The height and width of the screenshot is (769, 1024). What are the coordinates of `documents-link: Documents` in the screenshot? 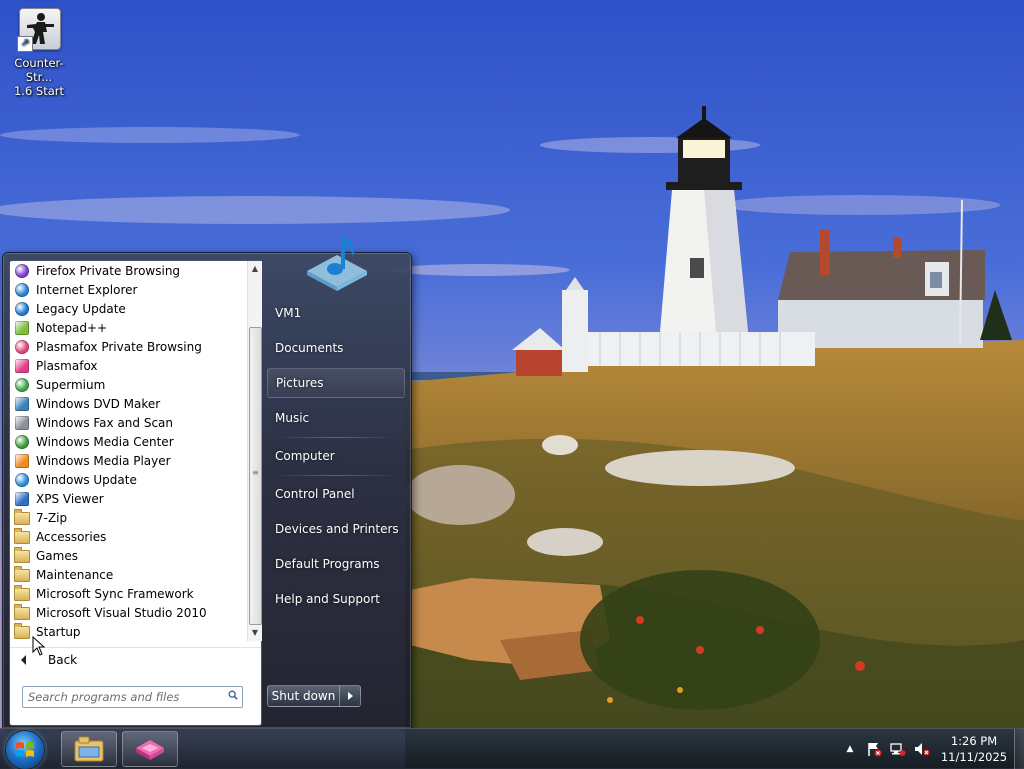 It's located at (336, 348).